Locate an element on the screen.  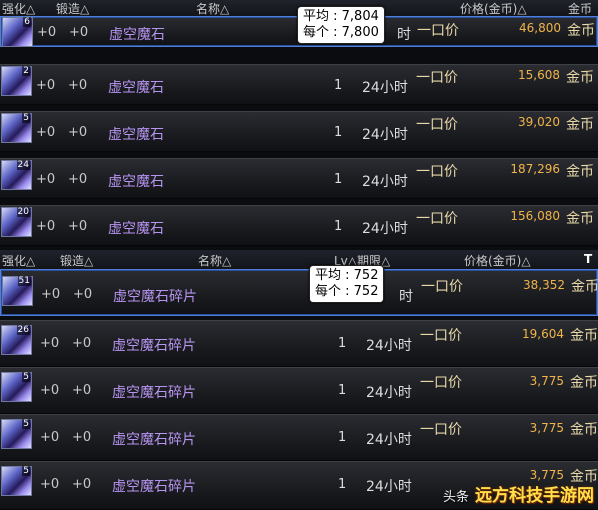
duration: 时 is located at coordinates (404, 35).